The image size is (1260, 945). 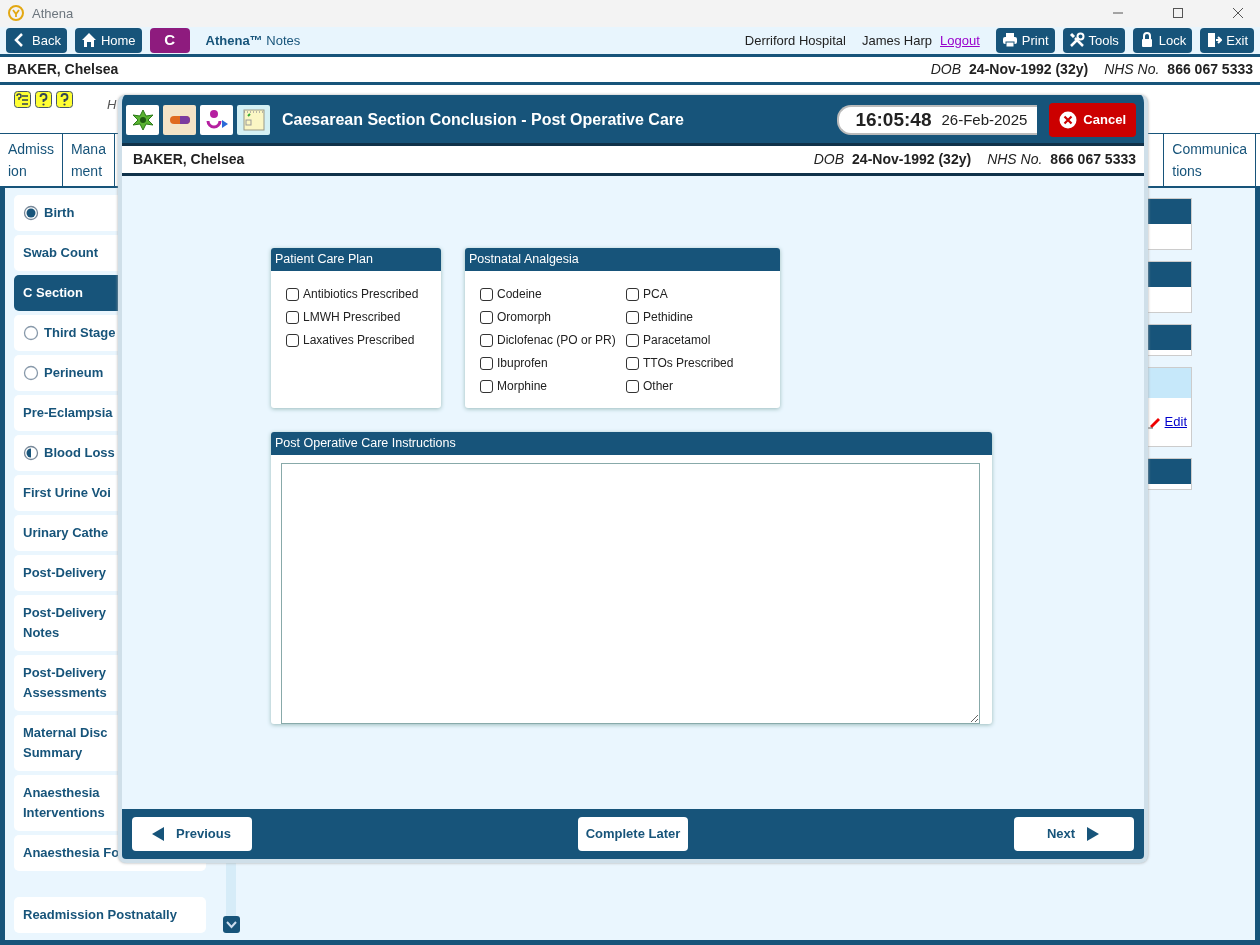 I want to click on lock-button: Lock, so click(x=1162, y=40).